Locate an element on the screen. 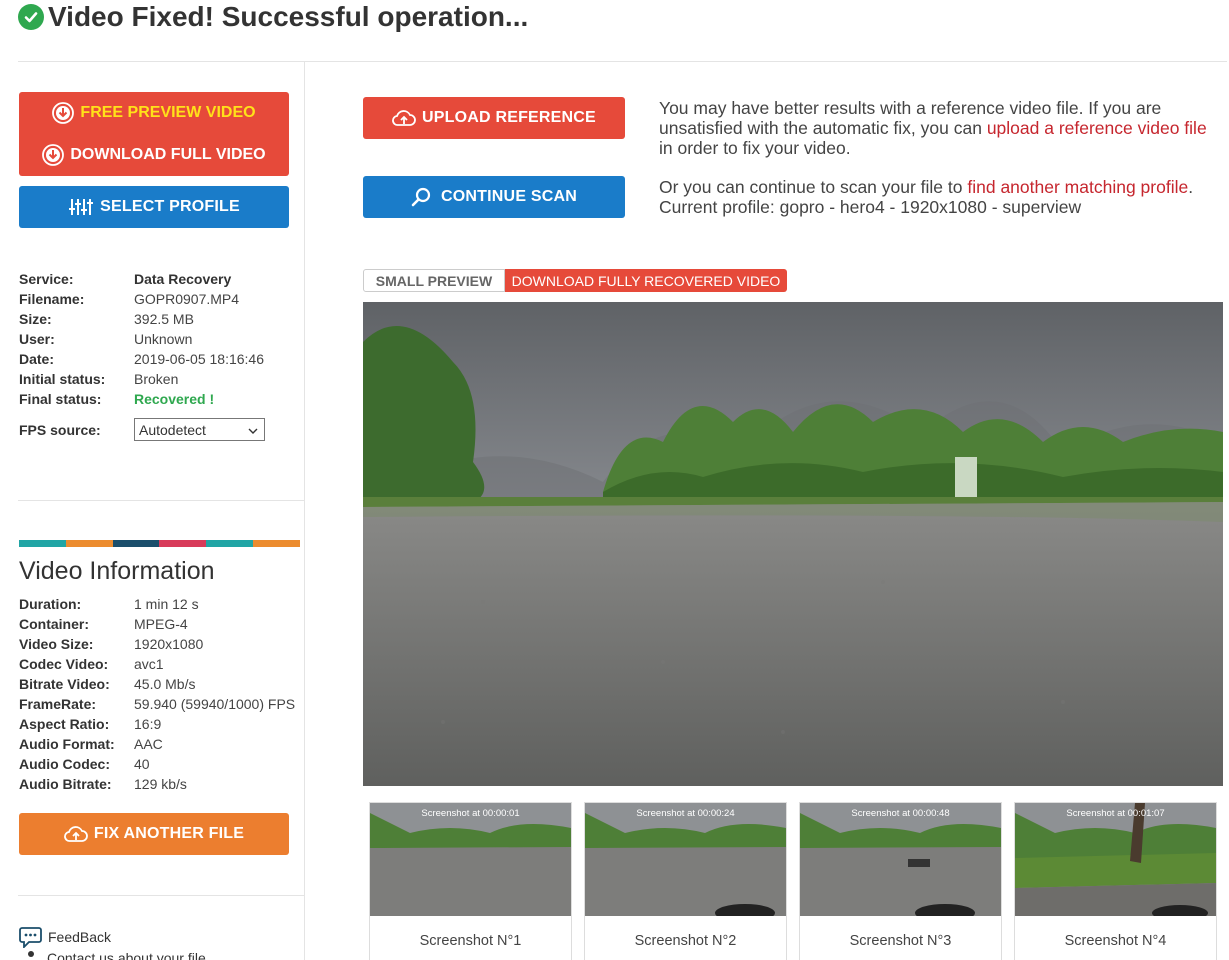 The width and height of the screenshot is (1229, 960). info-label: Audio Codec: is located at coordinates (64, 764).